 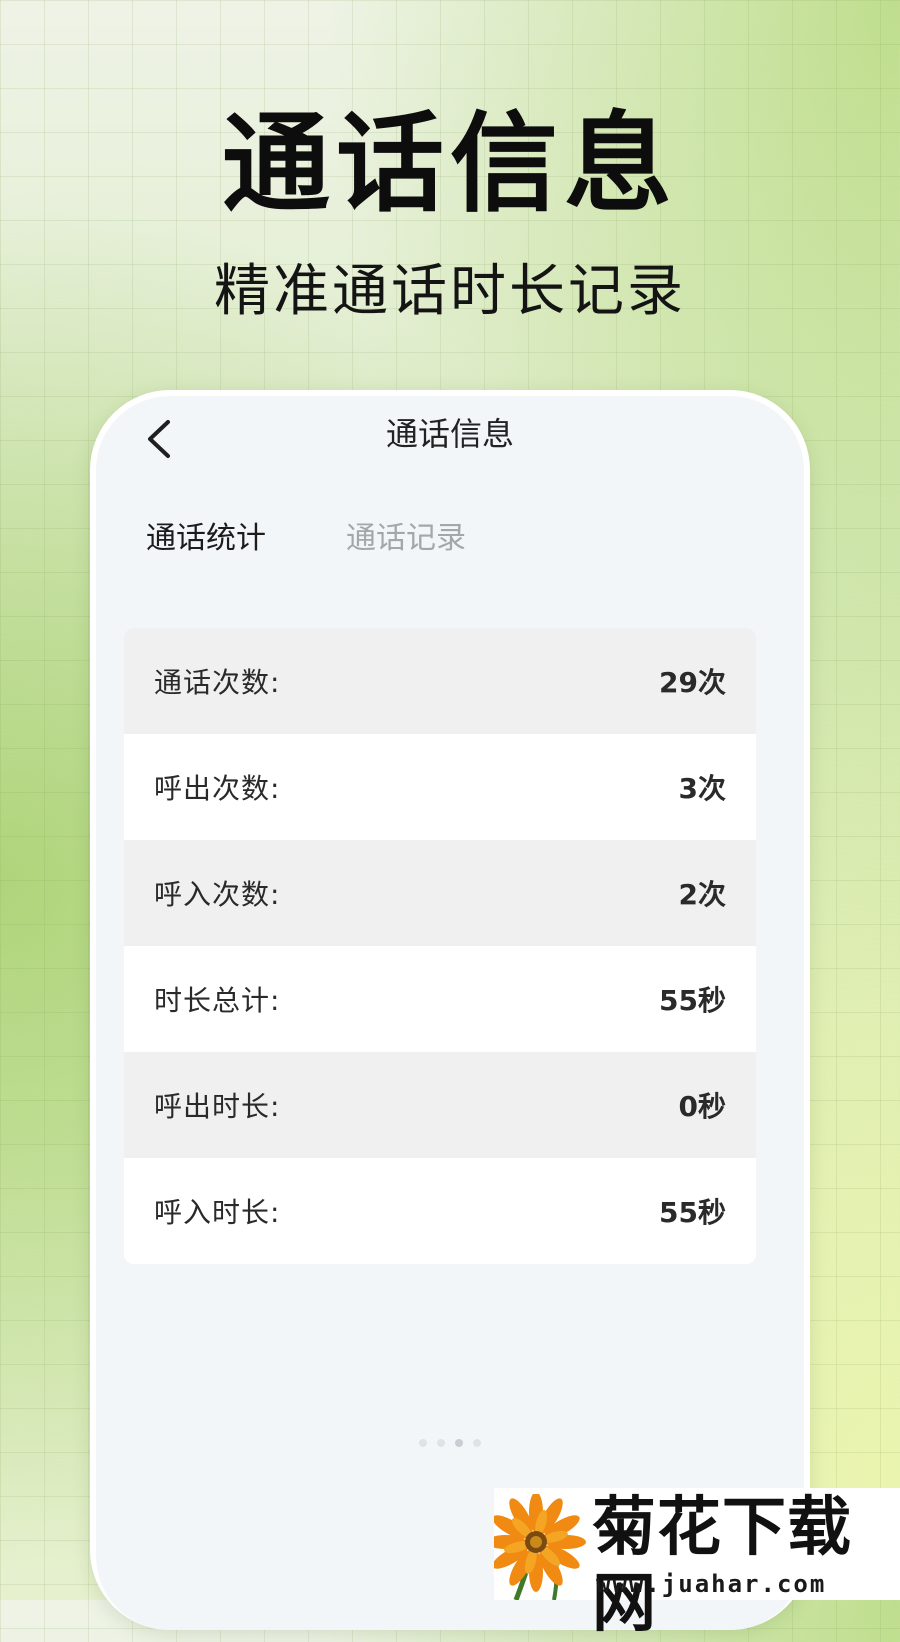 What do you see at coordinates (449, 164) in the screenshot?
I see `promo-title: 通话信息` at bounding box center [449, 164].